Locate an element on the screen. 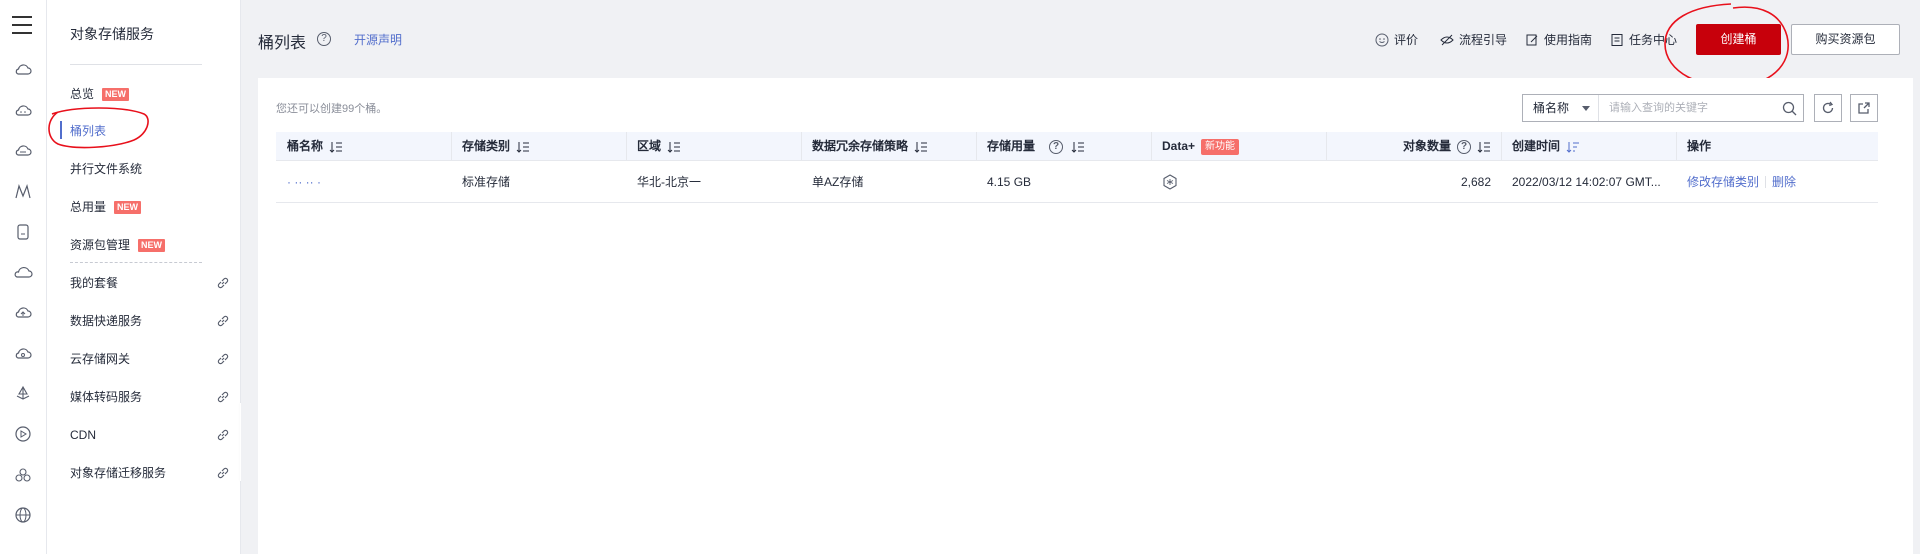 This screenshot has height=554, width=1920. menu-dashed-divider is located at coordinates (136, 262).